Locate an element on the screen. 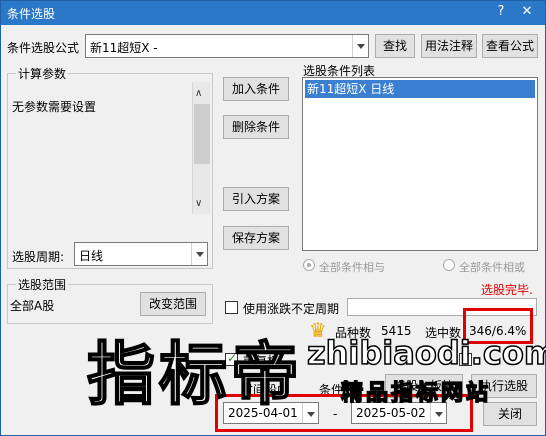 The image size is (546, 436). range-group: 选股范围 全部A股 改变范围 is located at coordinates (110, 300).